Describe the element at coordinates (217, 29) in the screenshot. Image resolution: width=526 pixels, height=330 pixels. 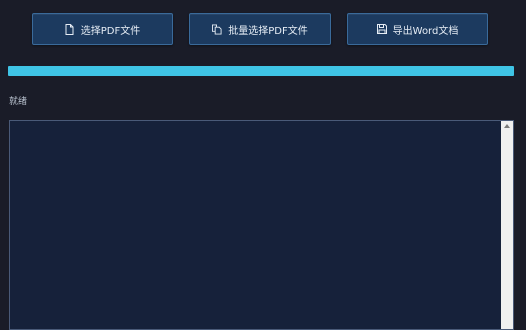
I see `files-icon` at that location.